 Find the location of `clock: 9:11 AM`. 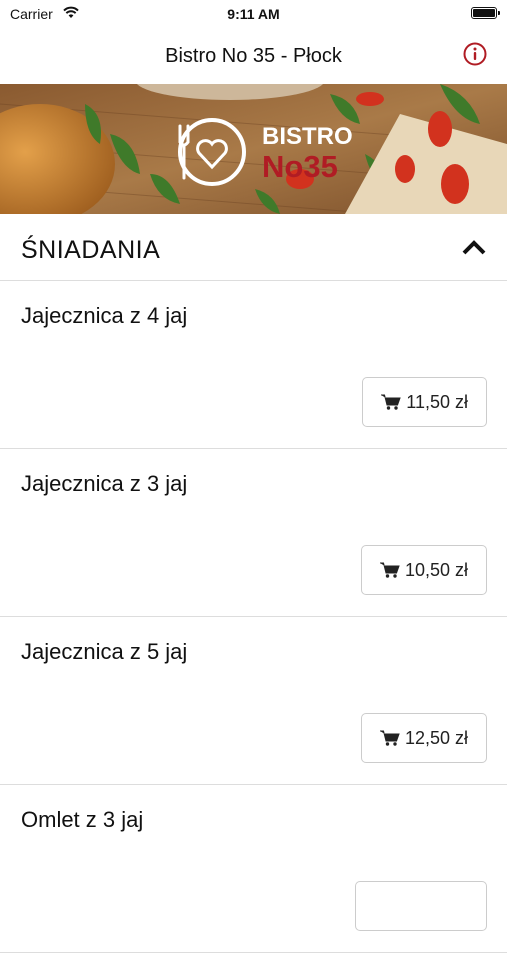

clock: 9:11 AM is located at coordinates (253, 14).